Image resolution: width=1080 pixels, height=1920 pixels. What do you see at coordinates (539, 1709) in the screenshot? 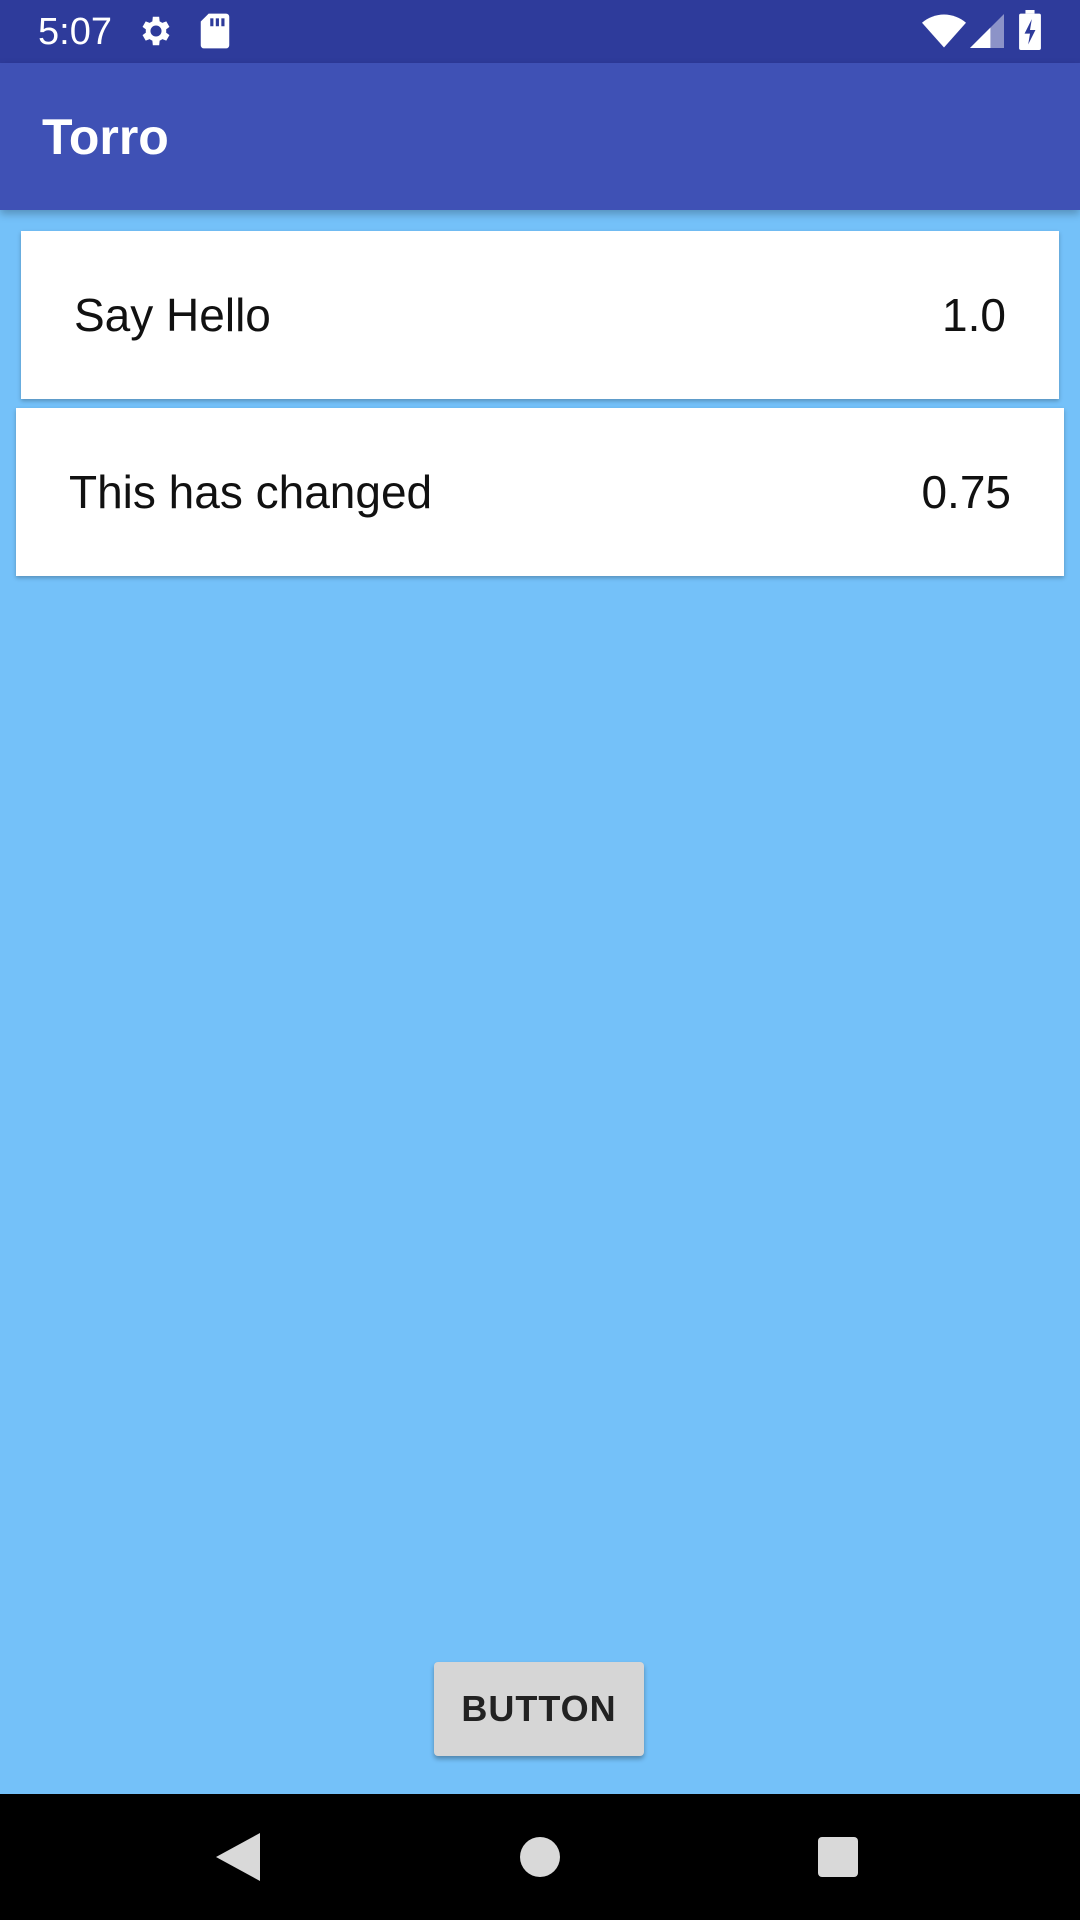
I see `main-button: BUTTON` at bounding box center [539, 1709].